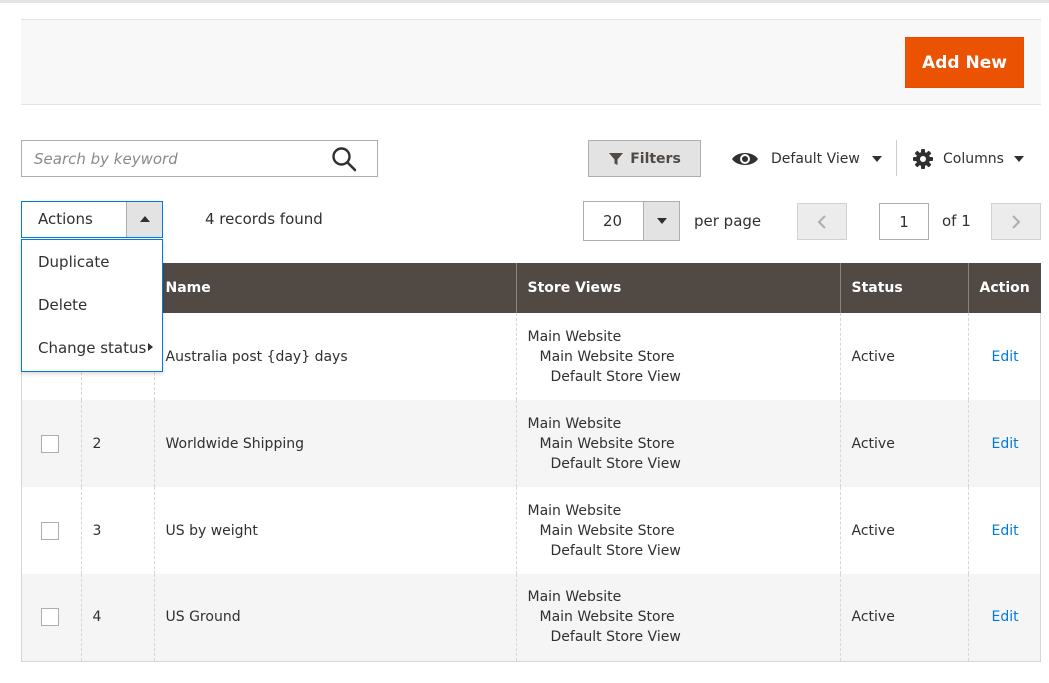  What do you see at coordinates (334, 530) in the screenshot?
I see `row-name: US by weight` at bounding box center [334, 530].